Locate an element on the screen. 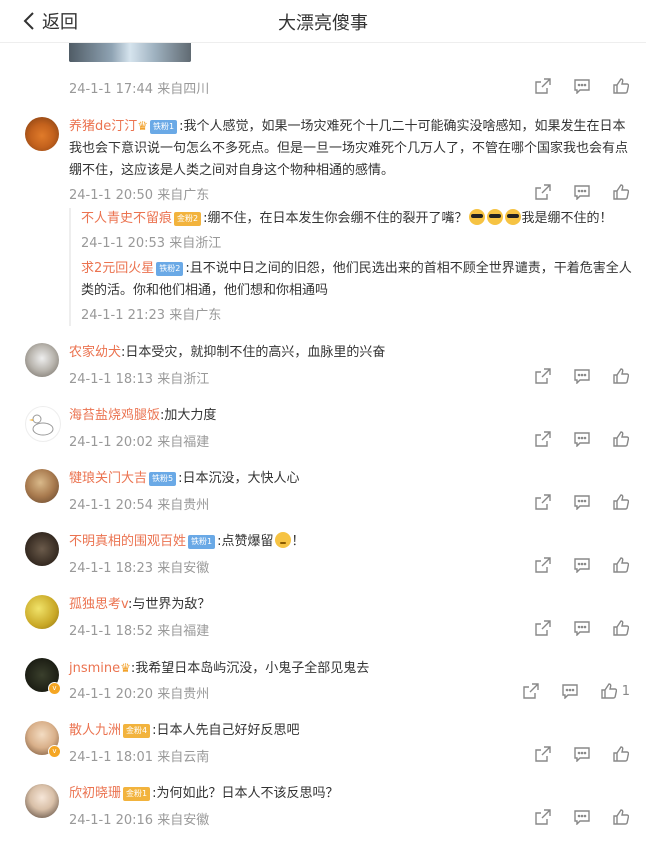 This screenshot has height=850, width=646. comment-meta: 24-1-1 20:54 来自贵州 is located at coordinates (139, 505).